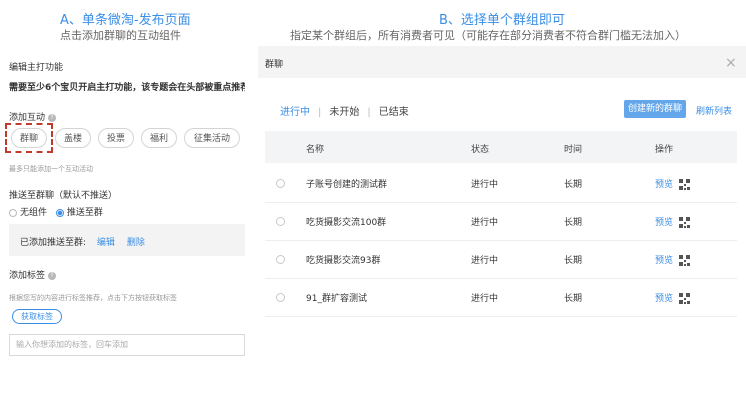  I want to click on tag-collect-activity: 征集活动, so click(212, 138).